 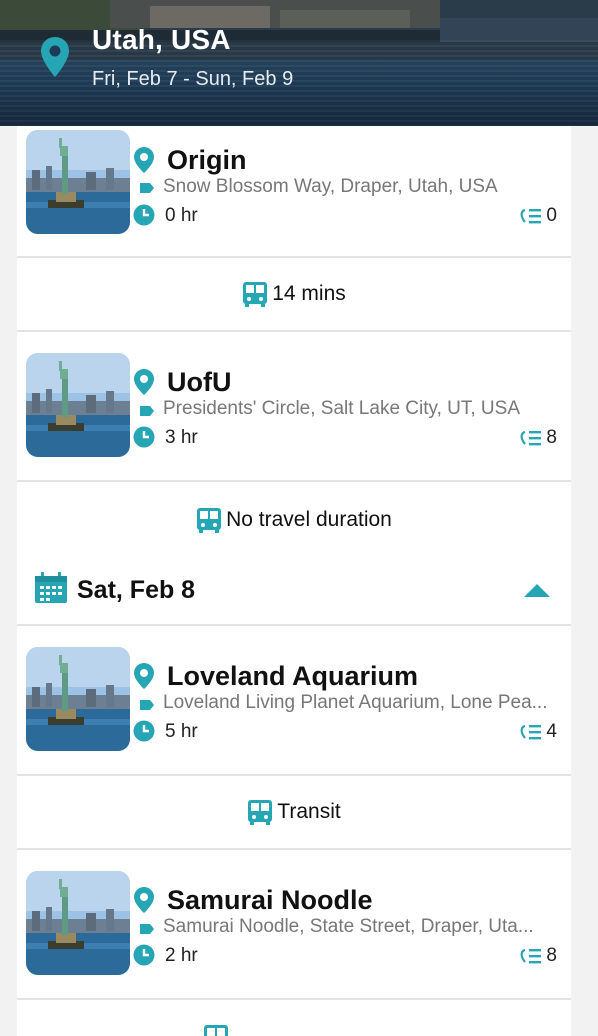 I want to click on trip-dates: Fri, Feb 7 - Sun, Feb 9, so click(x=193, y=79).